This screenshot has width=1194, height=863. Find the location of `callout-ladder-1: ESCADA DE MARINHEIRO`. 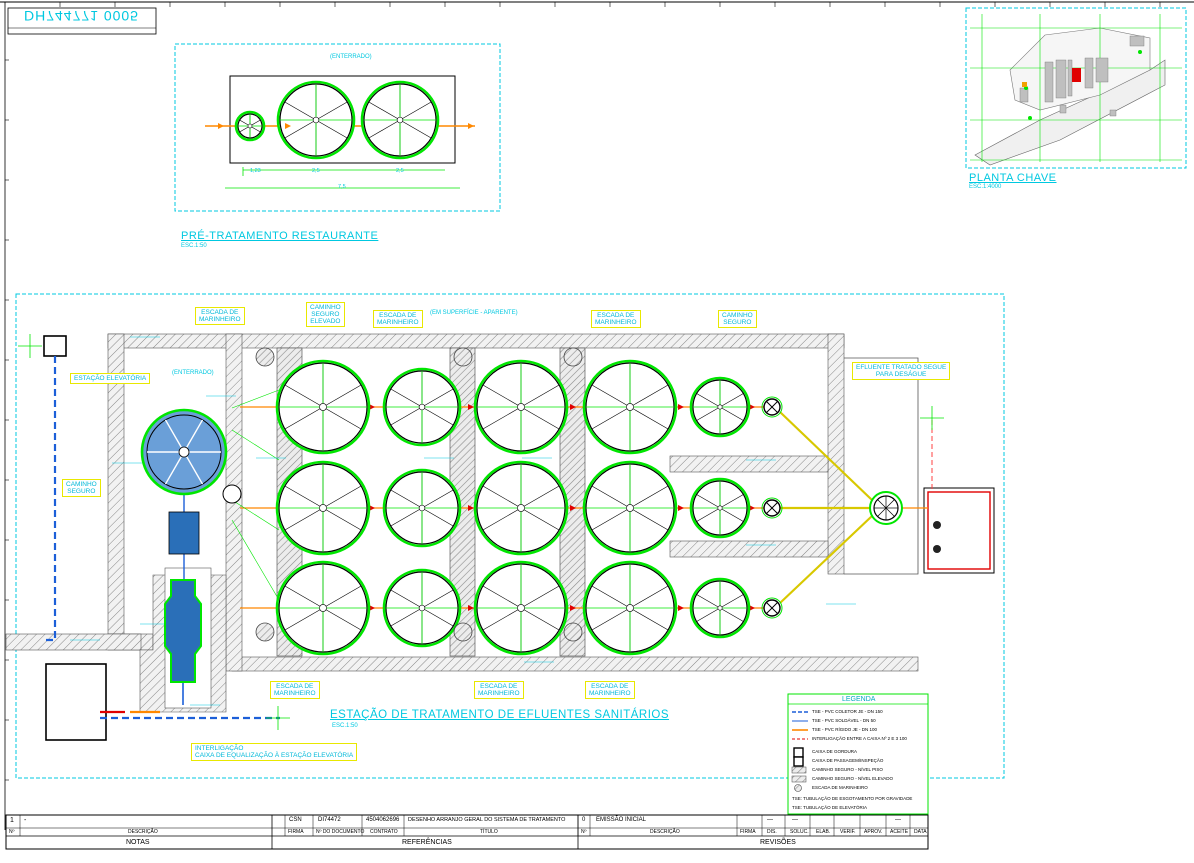

callout-ladder-1: ESCADA DE MARINHEIRO is located at coordinates (220, 316).